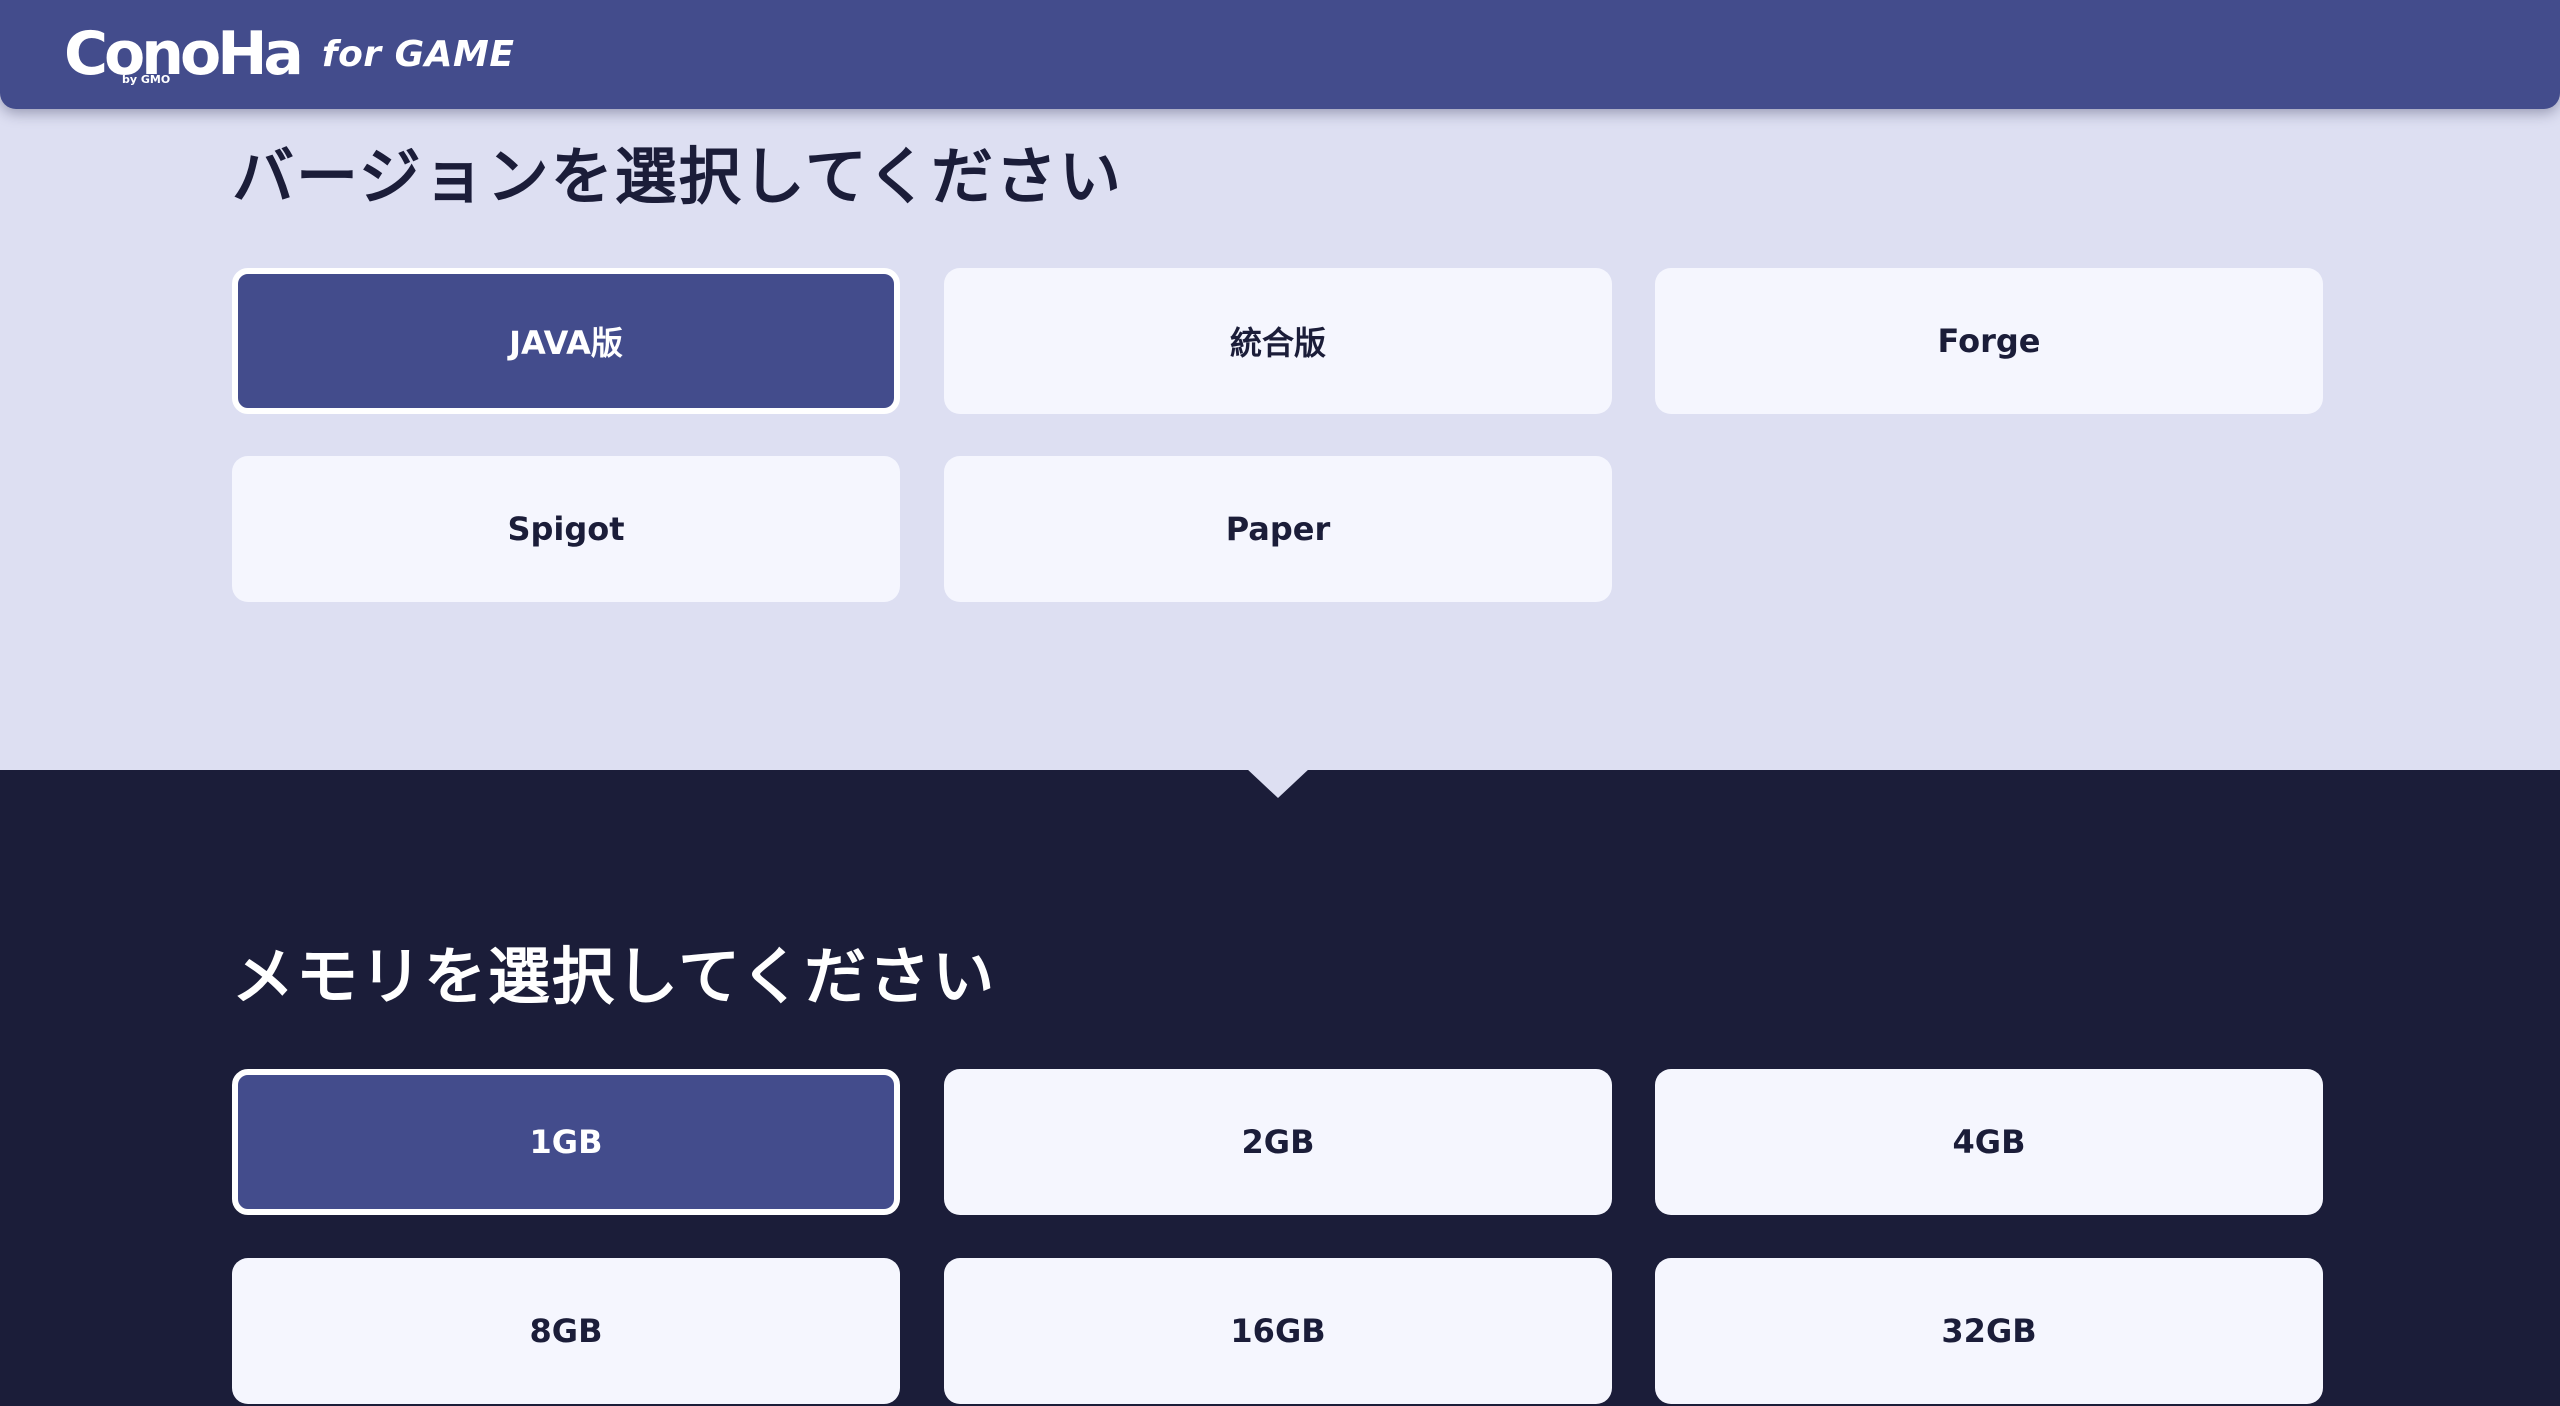 The image size is (2560, 1406). I want to click on version-option-paper: Paper, so click(1278, 529).